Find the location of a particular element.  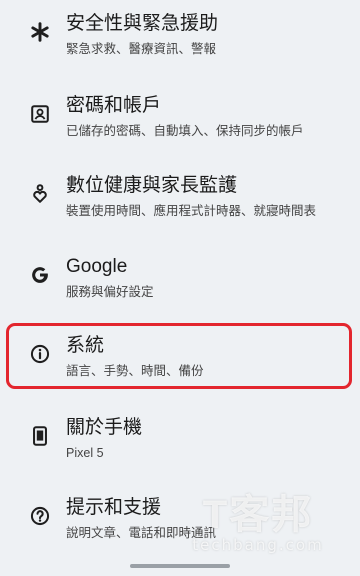

settings-item-safety: 安全性與緊急援助 緊急求救、醫療資訊、警報 is located at coordinates (180, 39).